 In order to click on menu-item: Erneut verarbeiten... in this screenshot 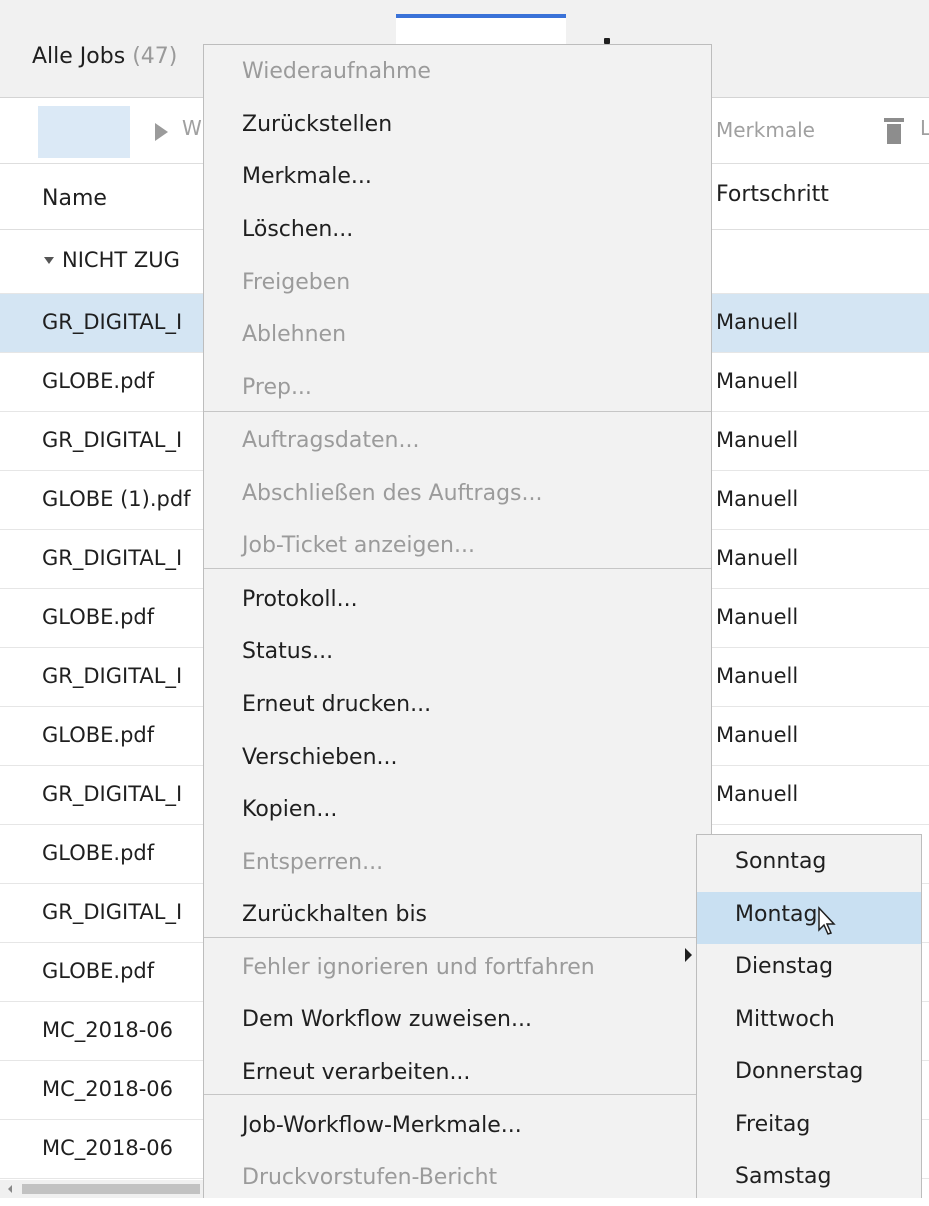, I will do `click(356, 1072)`.